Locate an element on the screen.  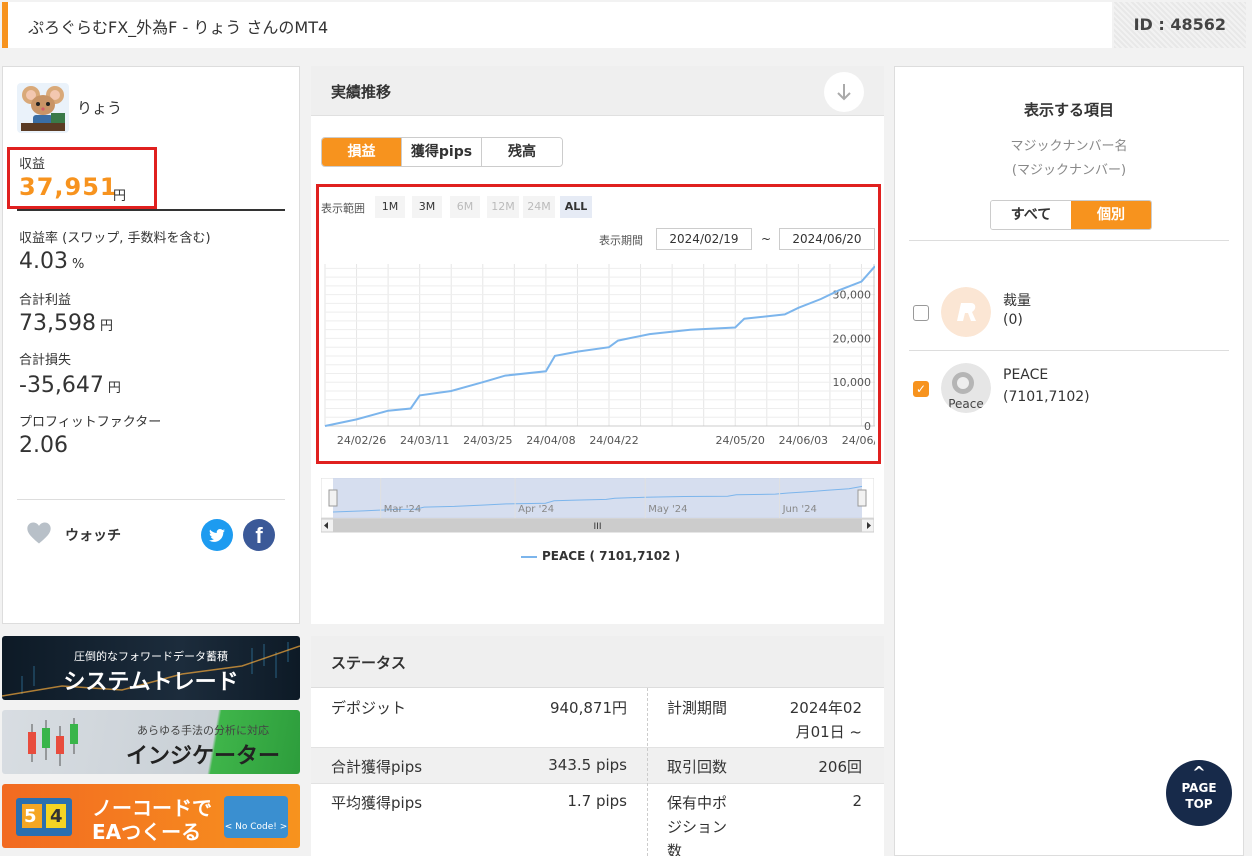
item-checkbox-peace: ✓ is located at coordinates (921, 389).